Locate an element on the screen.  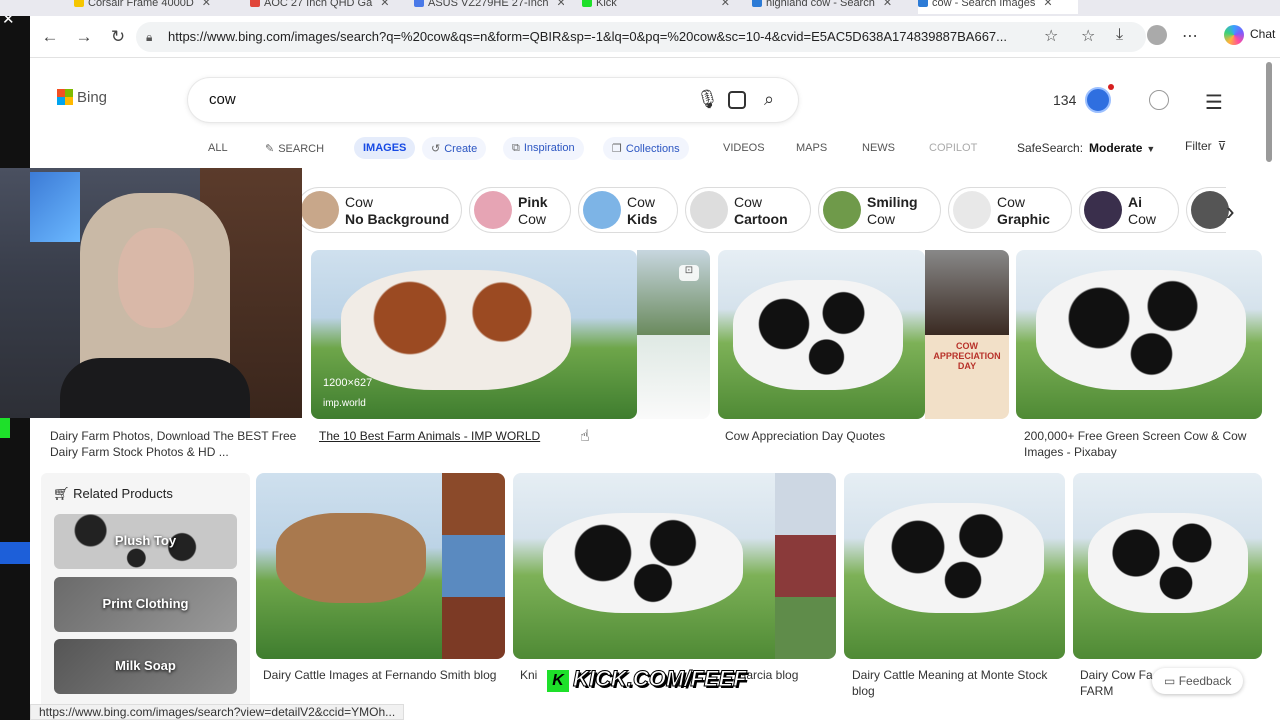
chat-button: Chat is located at coordinates (1249, 35).